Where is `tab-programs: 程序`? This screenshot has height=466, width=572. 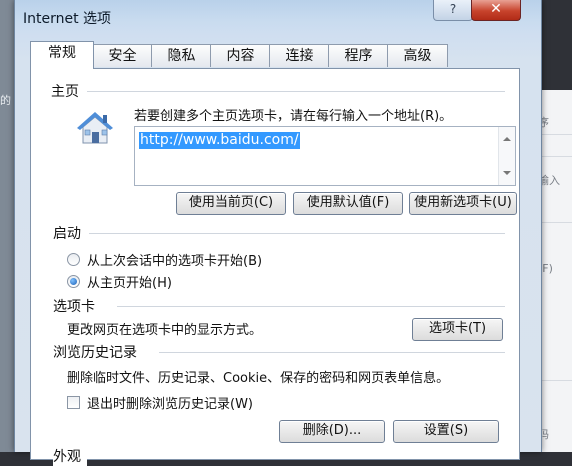 tab-programs: 程序 is located at coordinates (358, 55).